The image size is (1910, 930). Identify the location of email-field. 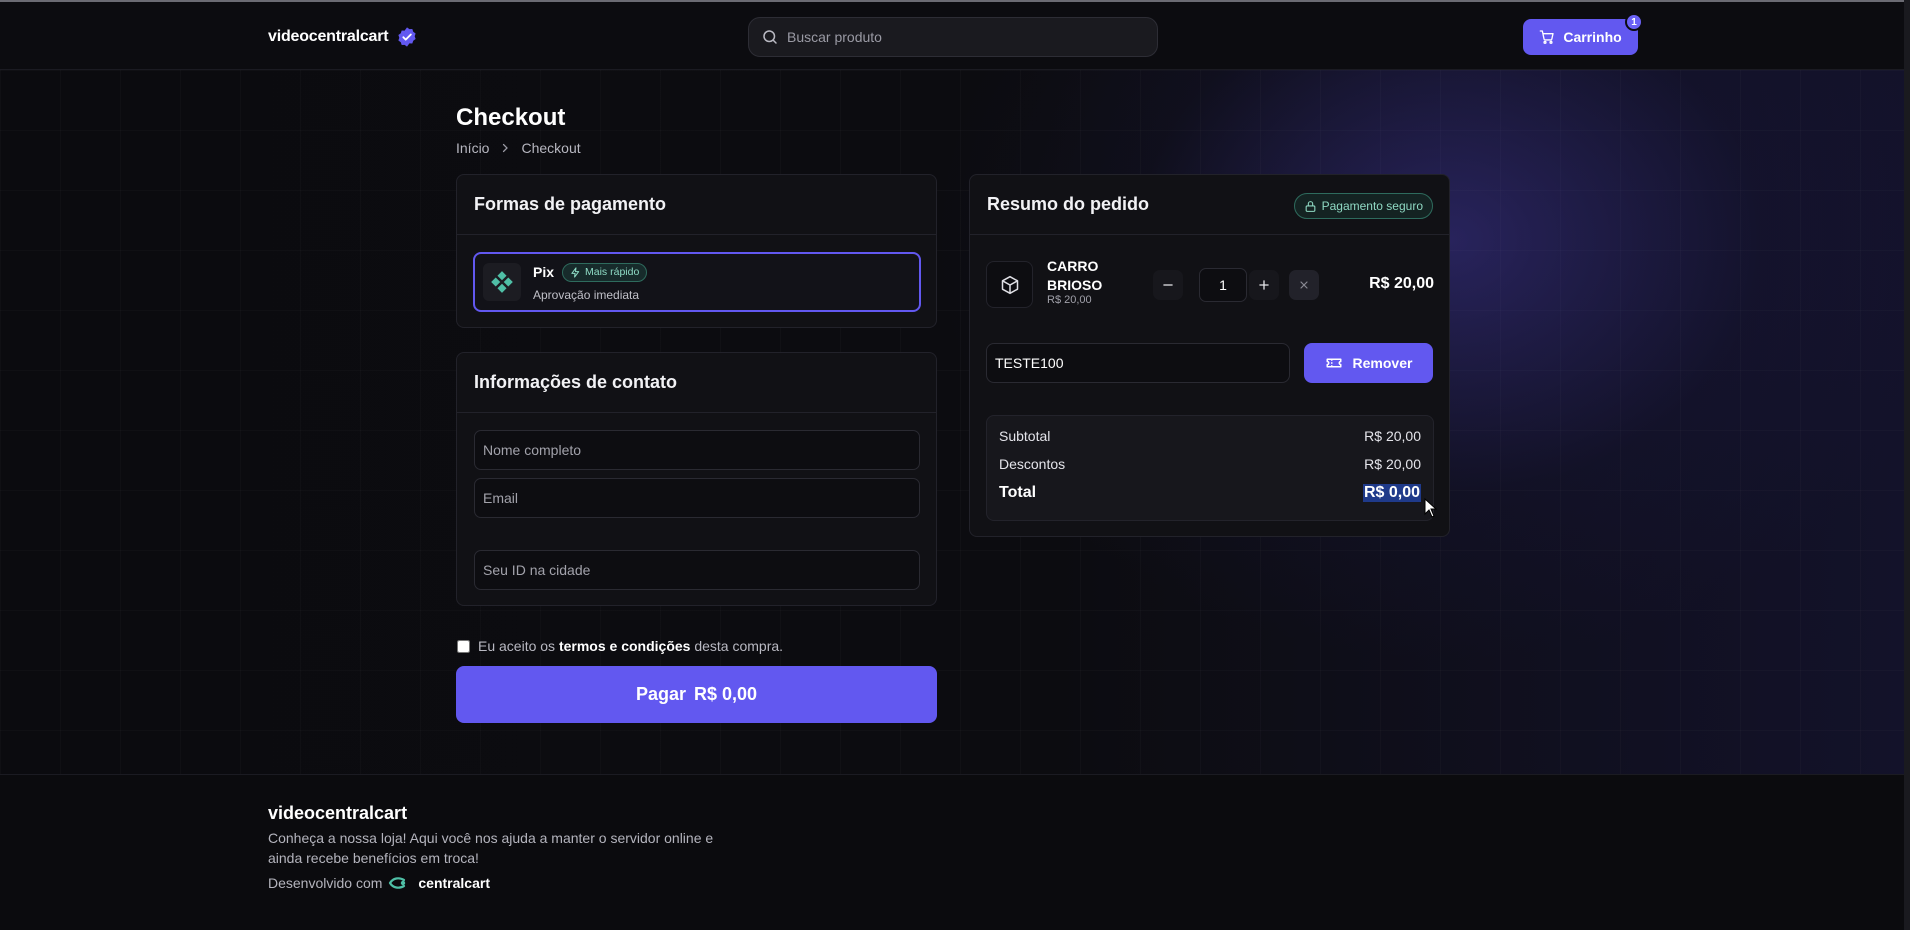
(697, 498).